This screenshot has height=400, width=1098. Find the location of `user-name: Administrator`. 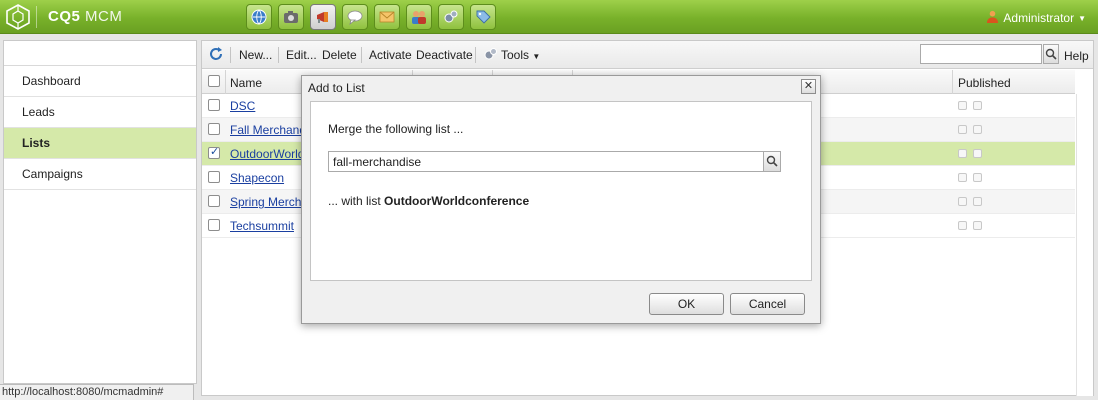

user-name: Administrator is located at coordinates (1039, 18).